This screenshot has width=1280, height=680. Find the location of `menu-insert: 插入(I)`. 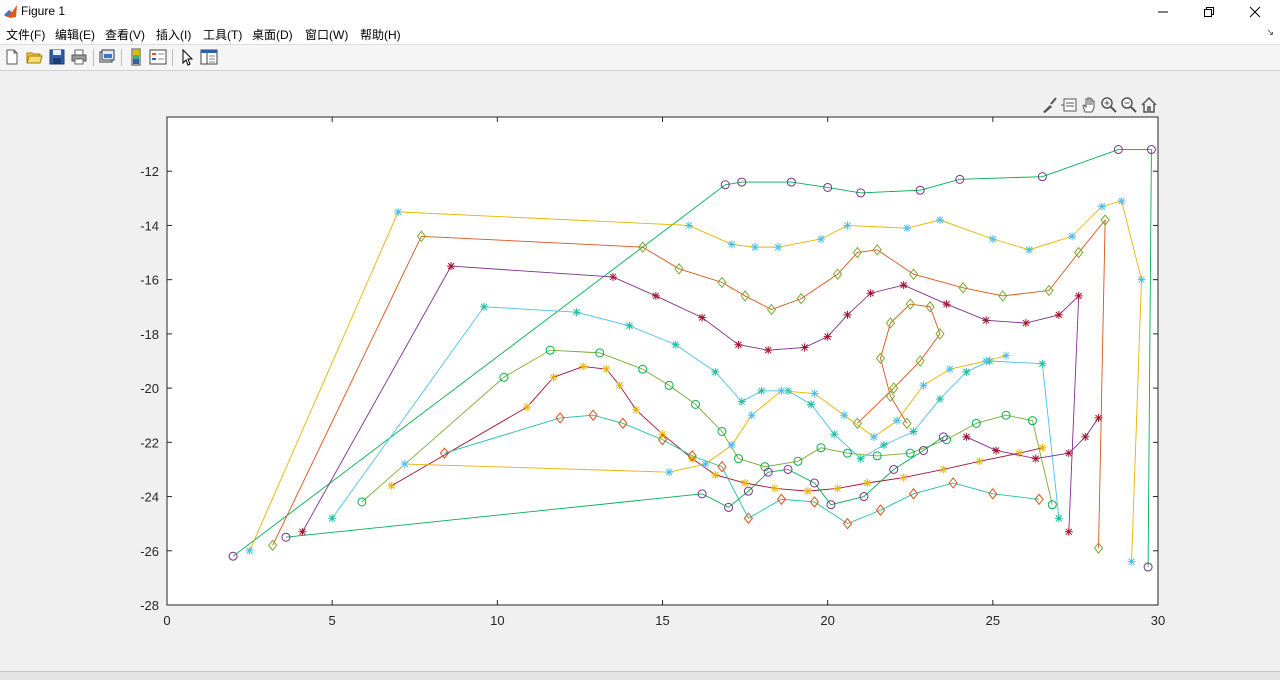

menu-insert: 插入(I) is located at coordinates (173, 34).